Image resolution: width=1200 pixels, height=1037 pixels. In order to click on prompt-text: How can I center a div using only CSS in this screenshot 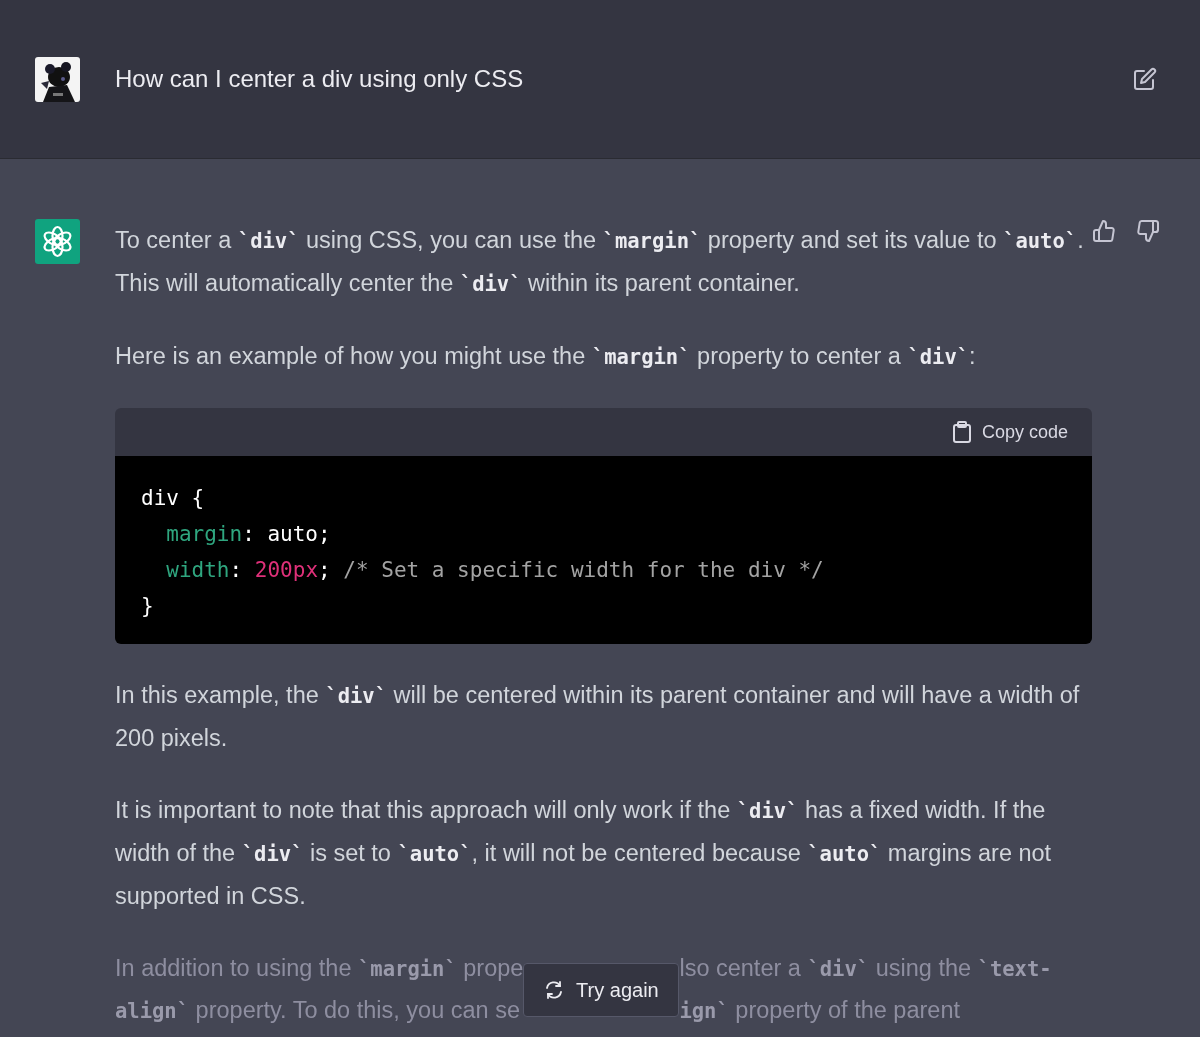, I will do `click(320, 79)`.